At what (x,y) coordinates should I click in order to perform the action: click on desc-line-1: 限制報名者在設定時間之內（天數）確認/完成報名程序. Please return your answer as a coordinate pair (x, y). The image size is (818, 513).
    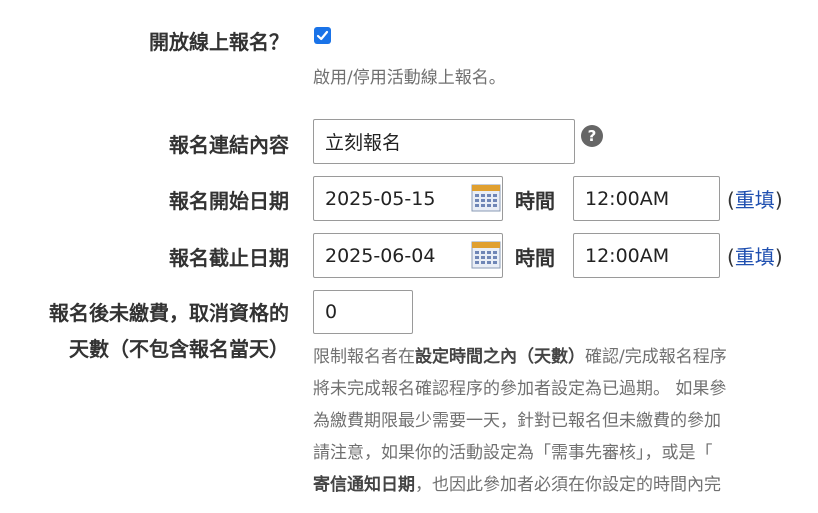
    Looking at the image, I should click on (565, 357).